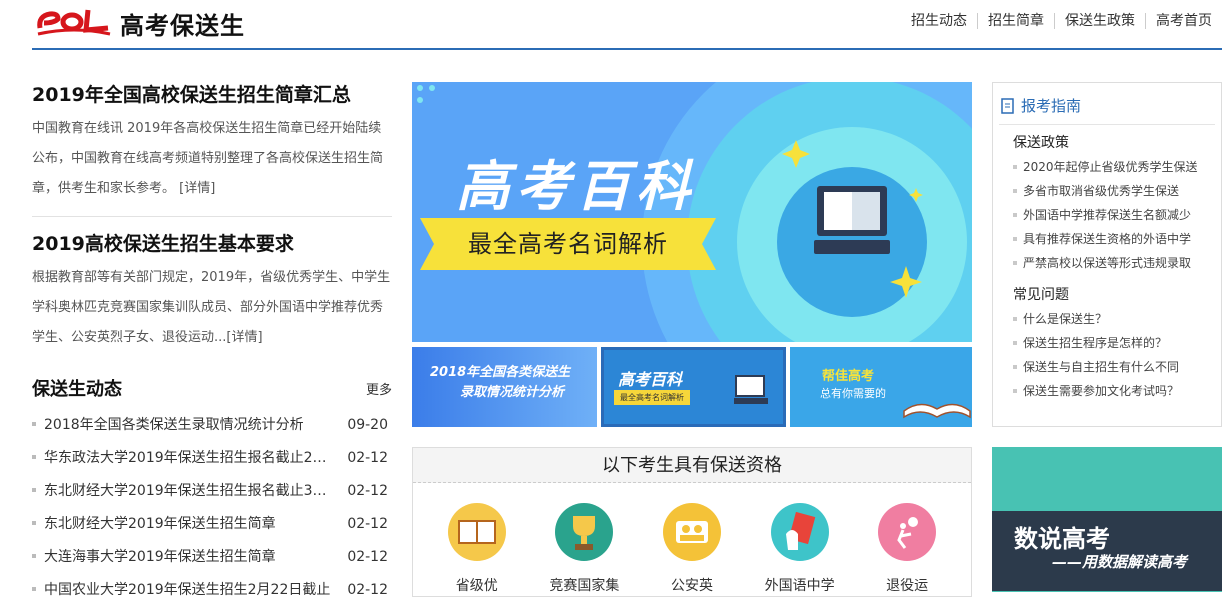  What do you see at coordinates (691, 532) in the screenshot?
I see `people-icon` at bounding box center [691, 532].